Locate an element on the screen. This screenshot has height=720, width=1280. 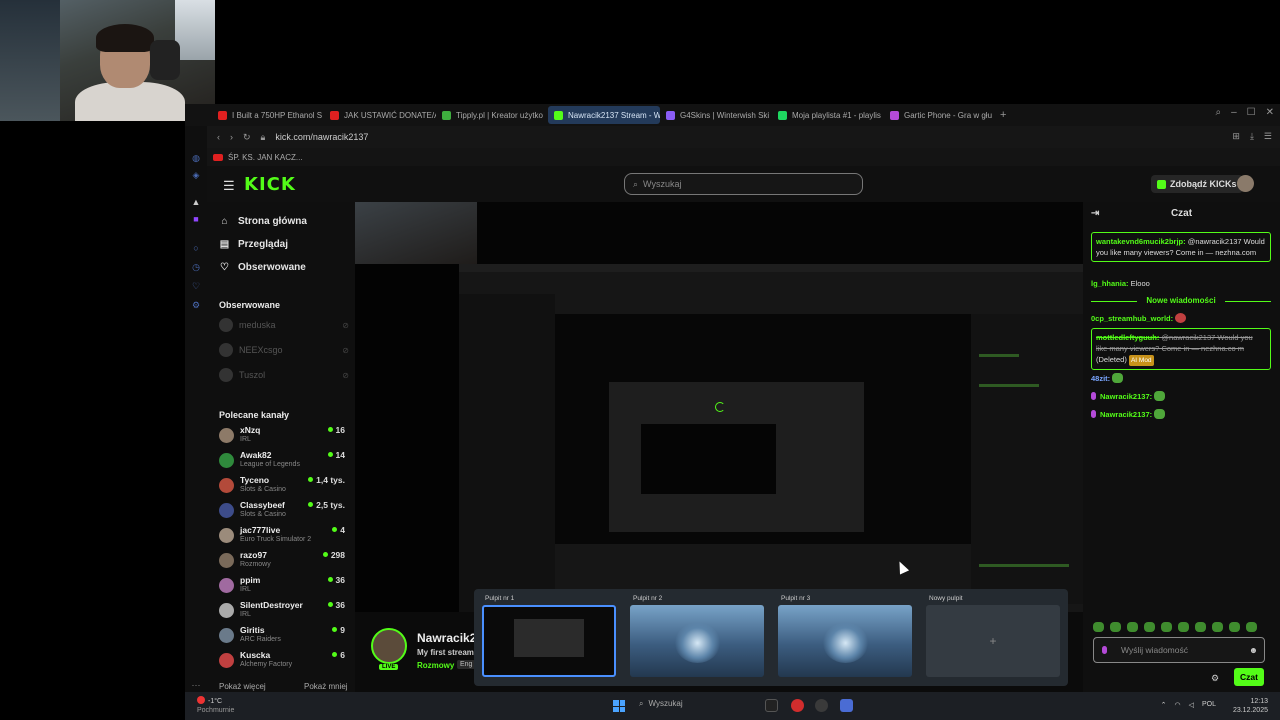
recommended-channel: razo97 Rozmowy 298 is located at coordinates (282, 561).